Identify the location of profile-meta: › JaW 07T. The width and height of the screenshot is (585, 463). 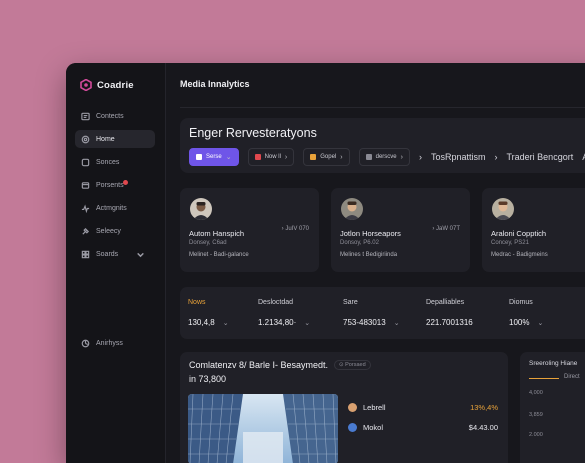
(446, 229).